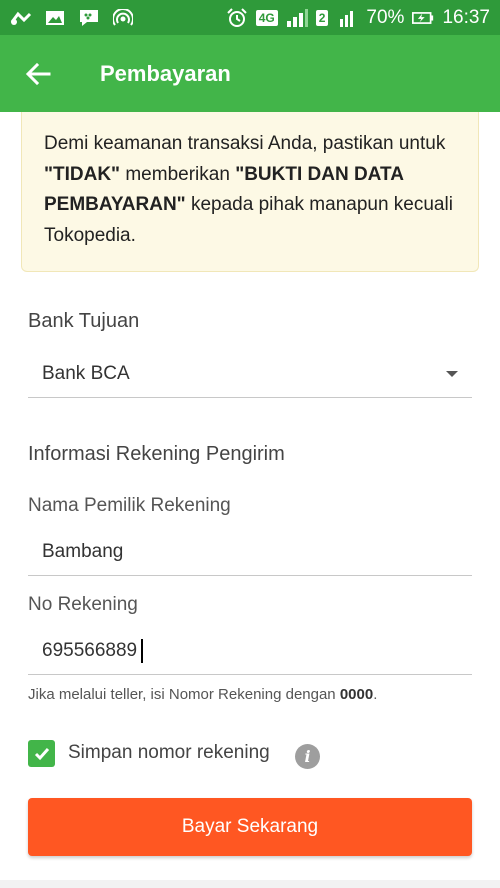 The width and height of the screenshot is (500, 888). I want to click on clock: 16:37, so click(466, 17).